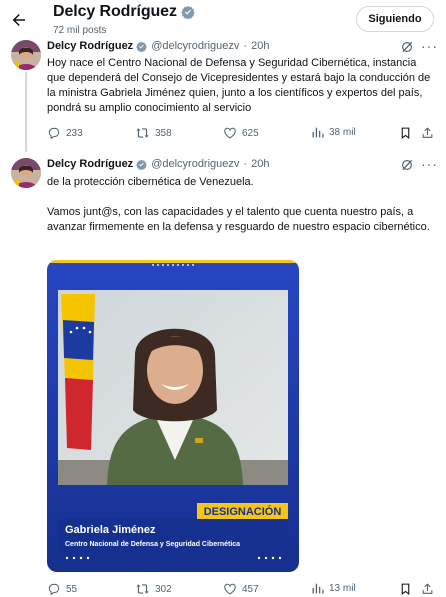 This screenshot has width=446, height=597. I want to click on posts-count: 72 mil posts, so click(80, 30).